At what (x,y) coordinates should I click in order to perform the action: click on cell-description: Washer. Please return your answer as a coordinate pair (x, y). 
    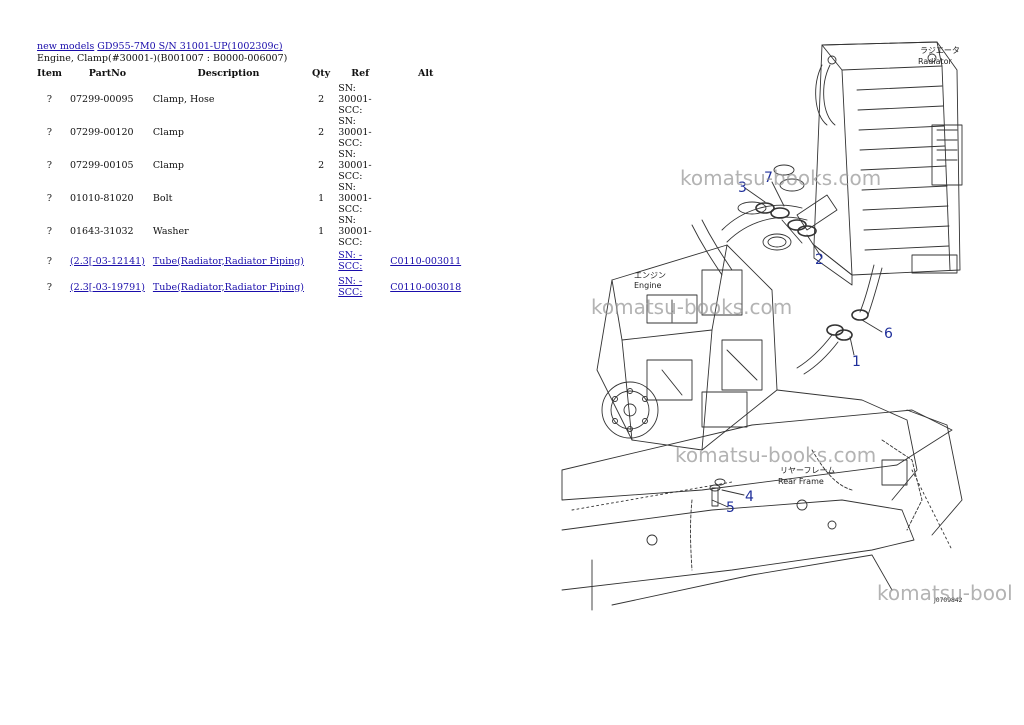
    Looking at the image, I should click on (170, 231).